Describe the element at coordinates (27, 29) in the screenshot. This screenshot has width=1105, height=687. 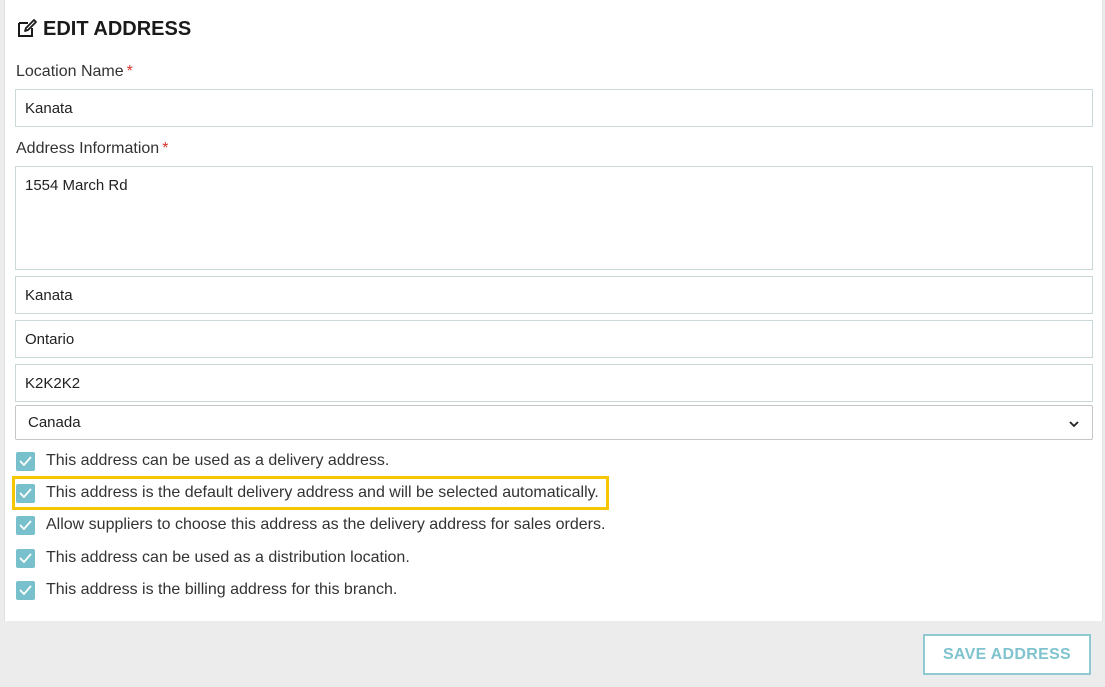
I see `edit-icon` at that location.